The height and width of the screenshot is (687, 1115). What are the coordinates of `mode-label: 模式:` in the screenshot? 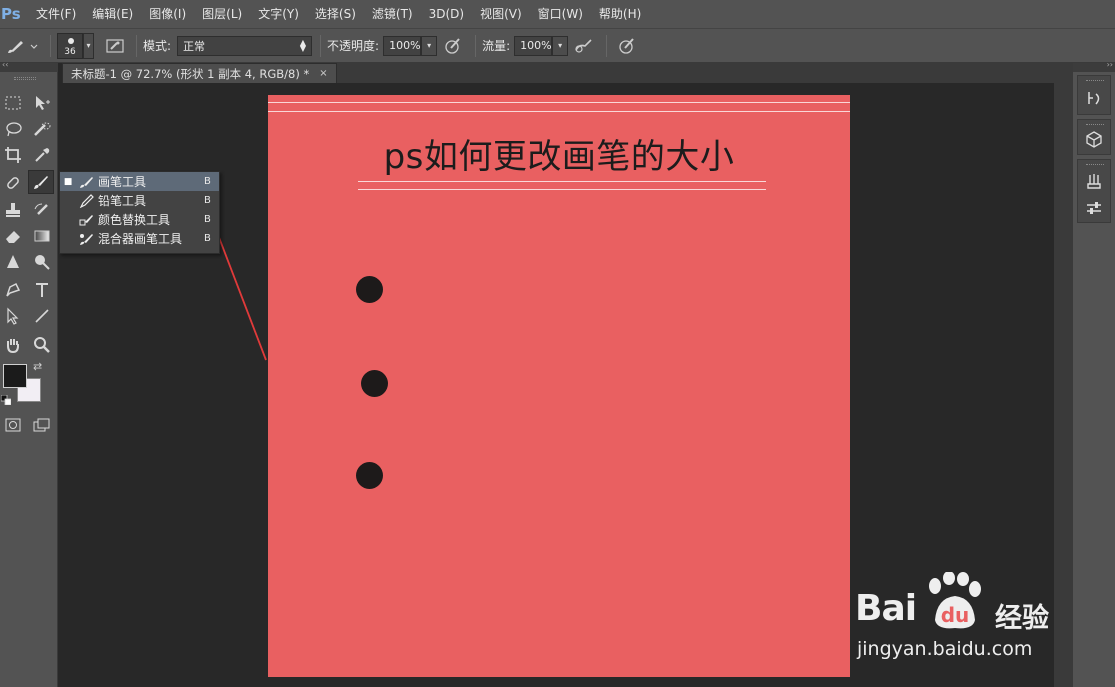 It's located at (157, 46).